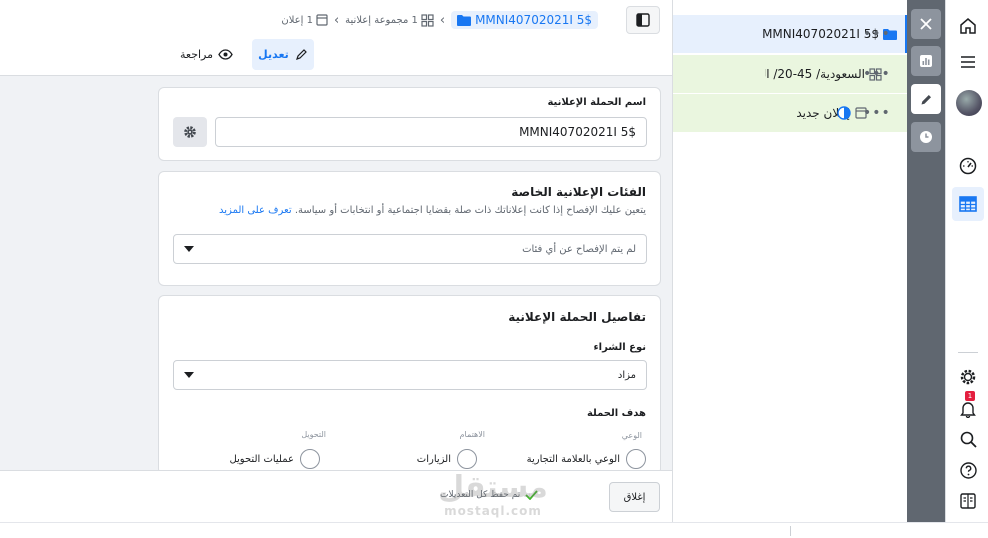 The width and height of the screenshot is (988, 538). Describe the element at coordinates (626, 375) in the screenshot. I see `buying-type-value: مزاد` at that location.